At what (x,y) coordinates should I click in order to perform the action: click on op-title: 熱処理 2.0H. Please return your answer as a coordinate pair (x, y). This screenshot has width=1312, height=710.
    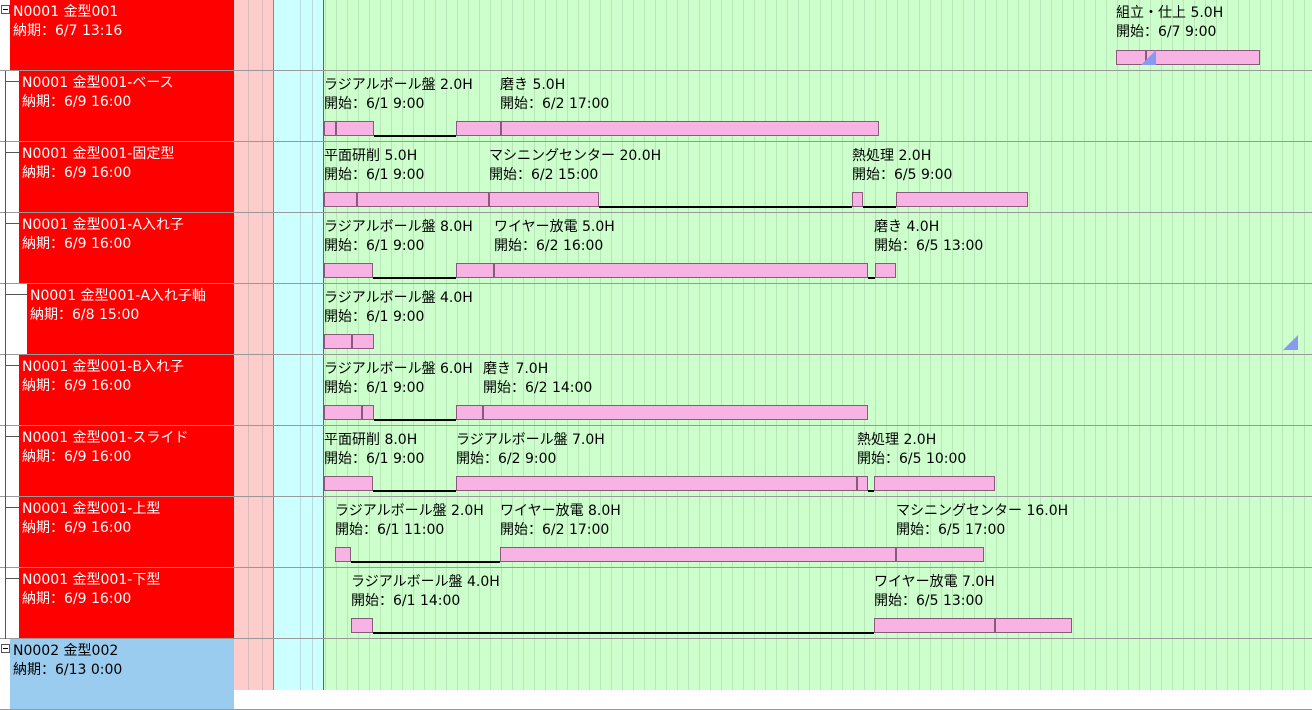
    Looking at the image, I should click on (897, 440).